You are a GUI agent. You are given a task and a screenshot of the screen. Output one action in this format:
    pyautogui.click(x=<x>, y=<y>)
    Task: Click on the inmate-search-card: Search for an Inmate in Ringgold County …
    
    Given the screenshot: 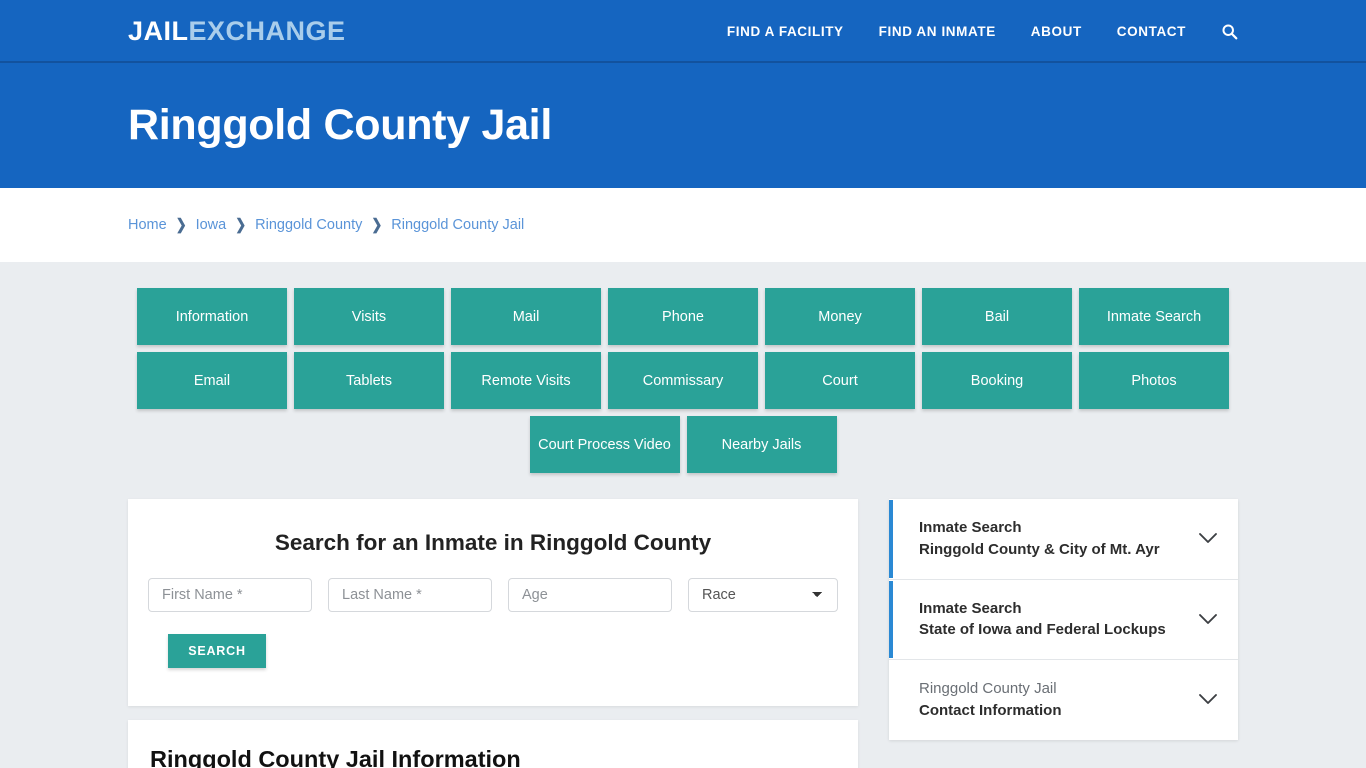 What is the action you would take?
    pyautogui.click(x=493, y=602)
    